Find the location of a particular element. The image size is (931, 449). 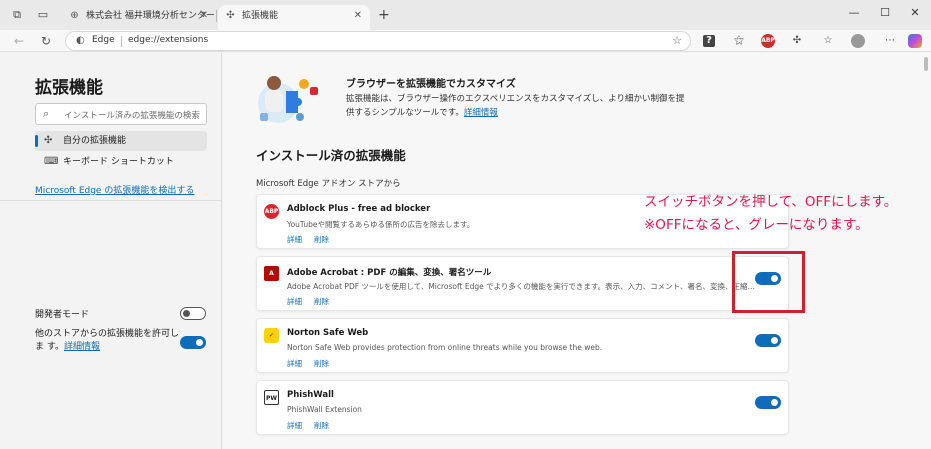

page-title: 拡張機能 is located at coordinates (69, 88).